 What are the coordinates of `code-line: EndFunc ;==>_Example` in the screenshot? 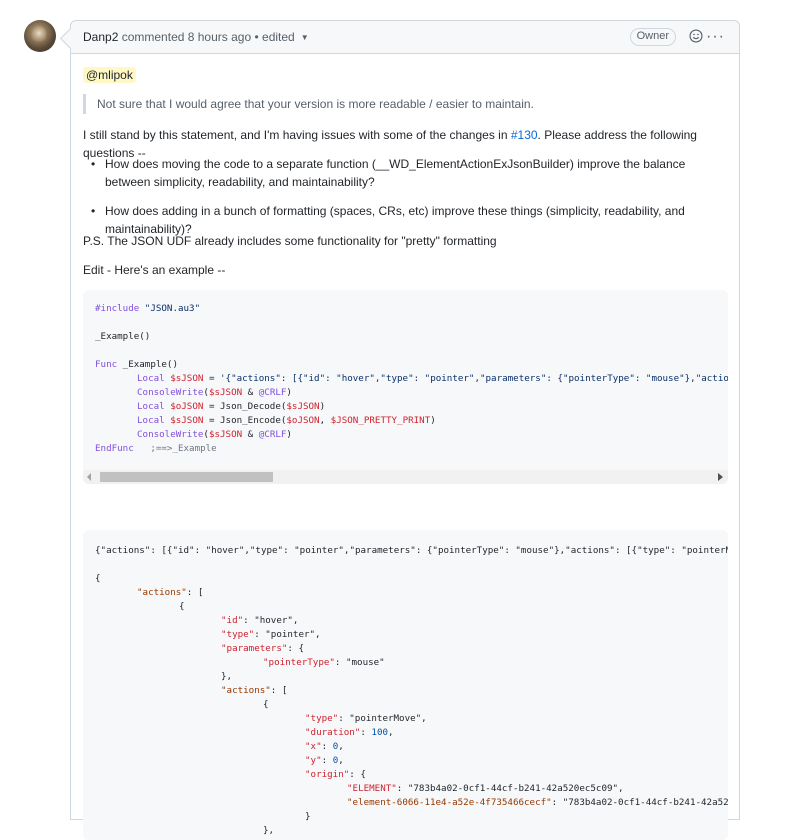 It's located at (156, 448).